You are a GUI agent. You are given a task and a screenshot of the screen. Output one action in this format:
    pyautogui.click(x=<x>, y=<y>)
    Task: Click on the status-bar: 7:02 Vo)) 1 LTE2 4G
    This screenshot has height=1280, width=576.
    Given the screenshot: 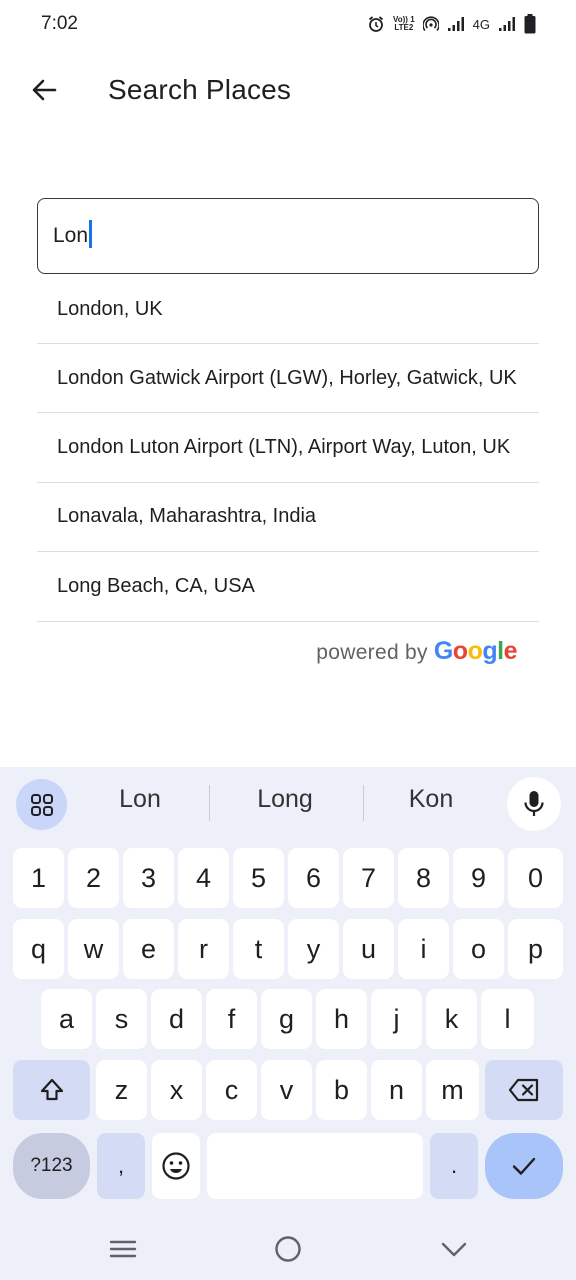 What is the action you would take?
    pyautogui.click(x=288, y=24)
    